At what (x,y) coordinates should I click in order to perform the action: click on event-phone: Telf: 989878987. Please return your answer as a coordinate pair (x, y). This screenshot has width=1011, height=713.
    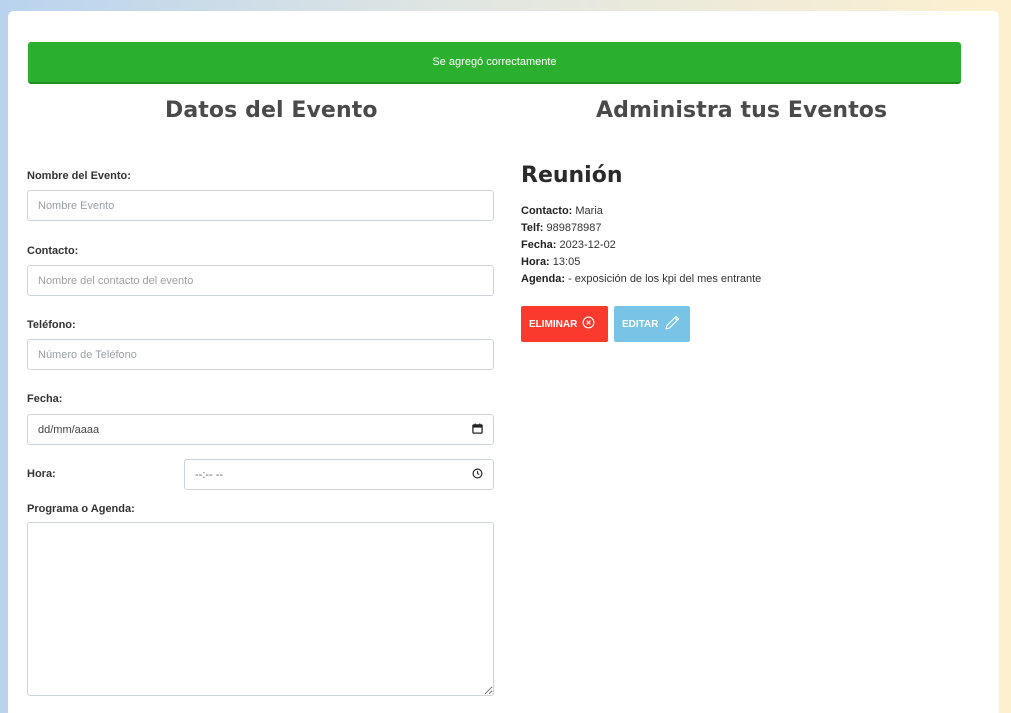
    Looking at the image, I should click on (561, 228).